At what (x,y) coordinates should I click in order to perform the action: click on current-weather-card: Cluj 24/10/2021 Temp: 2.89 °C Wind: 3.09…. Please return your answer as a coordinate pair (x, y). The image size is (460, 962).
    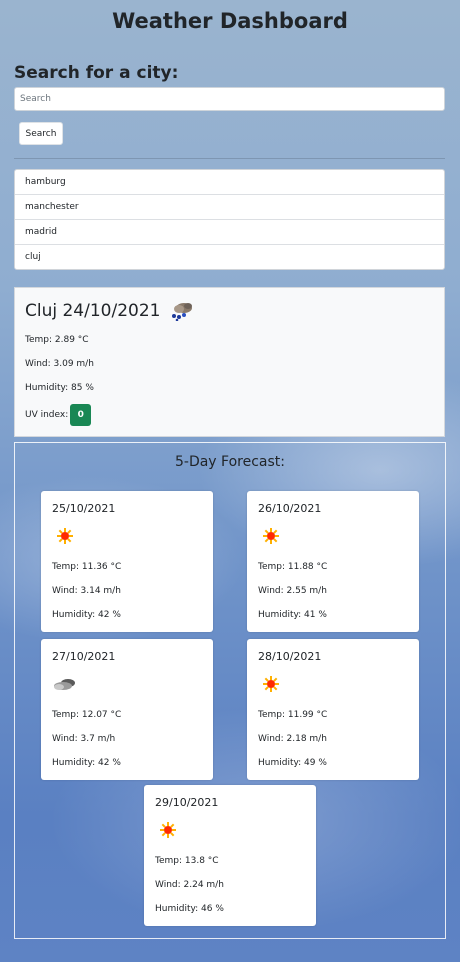
    Looking at the image, I should click on (229, 362).